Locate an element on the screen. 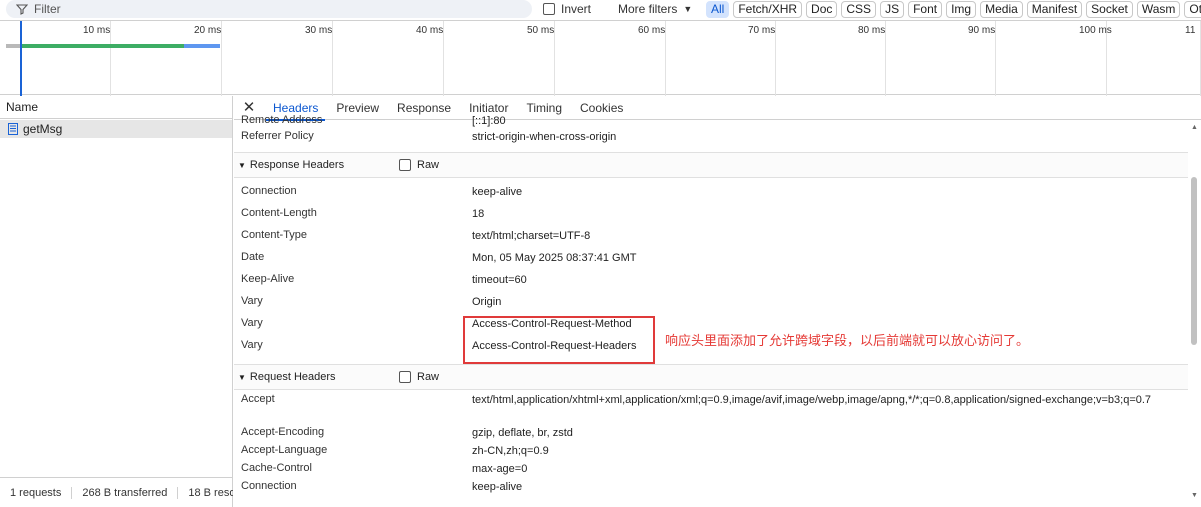 Image resolution: width=1201 pixels, height=507 pixels. timeline-tick-label: 40 ms is located at coordinates (430, 30).